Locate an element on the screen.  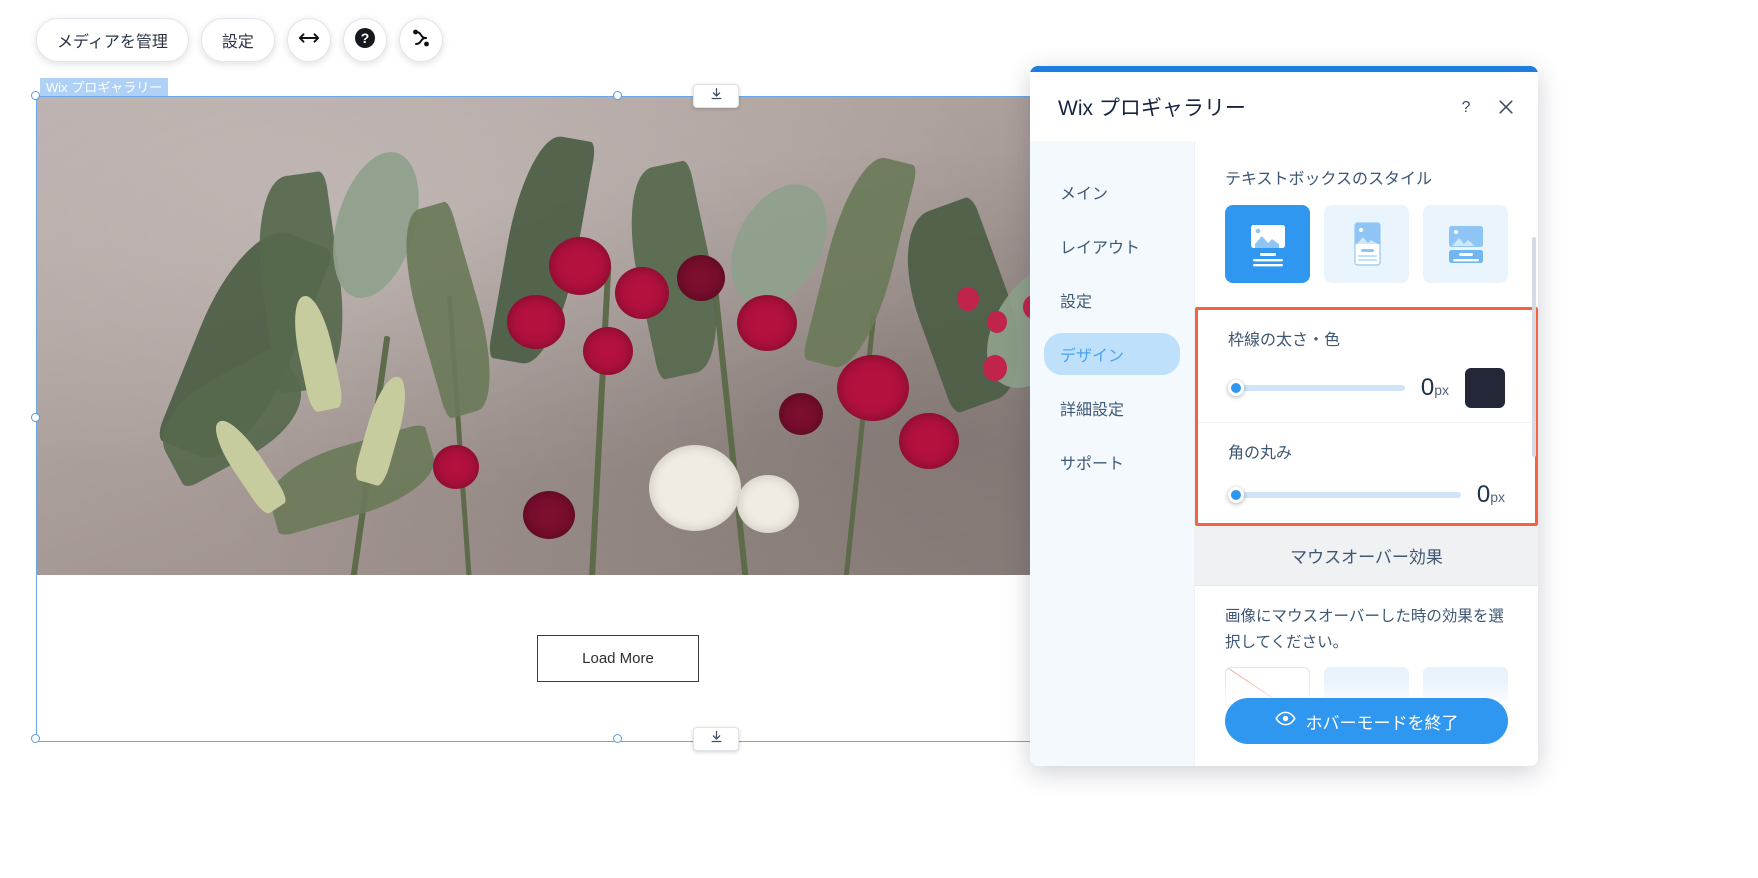
exit-hover-mode-button: ホバーモードを終了 is located at coordinates (1366, 721).